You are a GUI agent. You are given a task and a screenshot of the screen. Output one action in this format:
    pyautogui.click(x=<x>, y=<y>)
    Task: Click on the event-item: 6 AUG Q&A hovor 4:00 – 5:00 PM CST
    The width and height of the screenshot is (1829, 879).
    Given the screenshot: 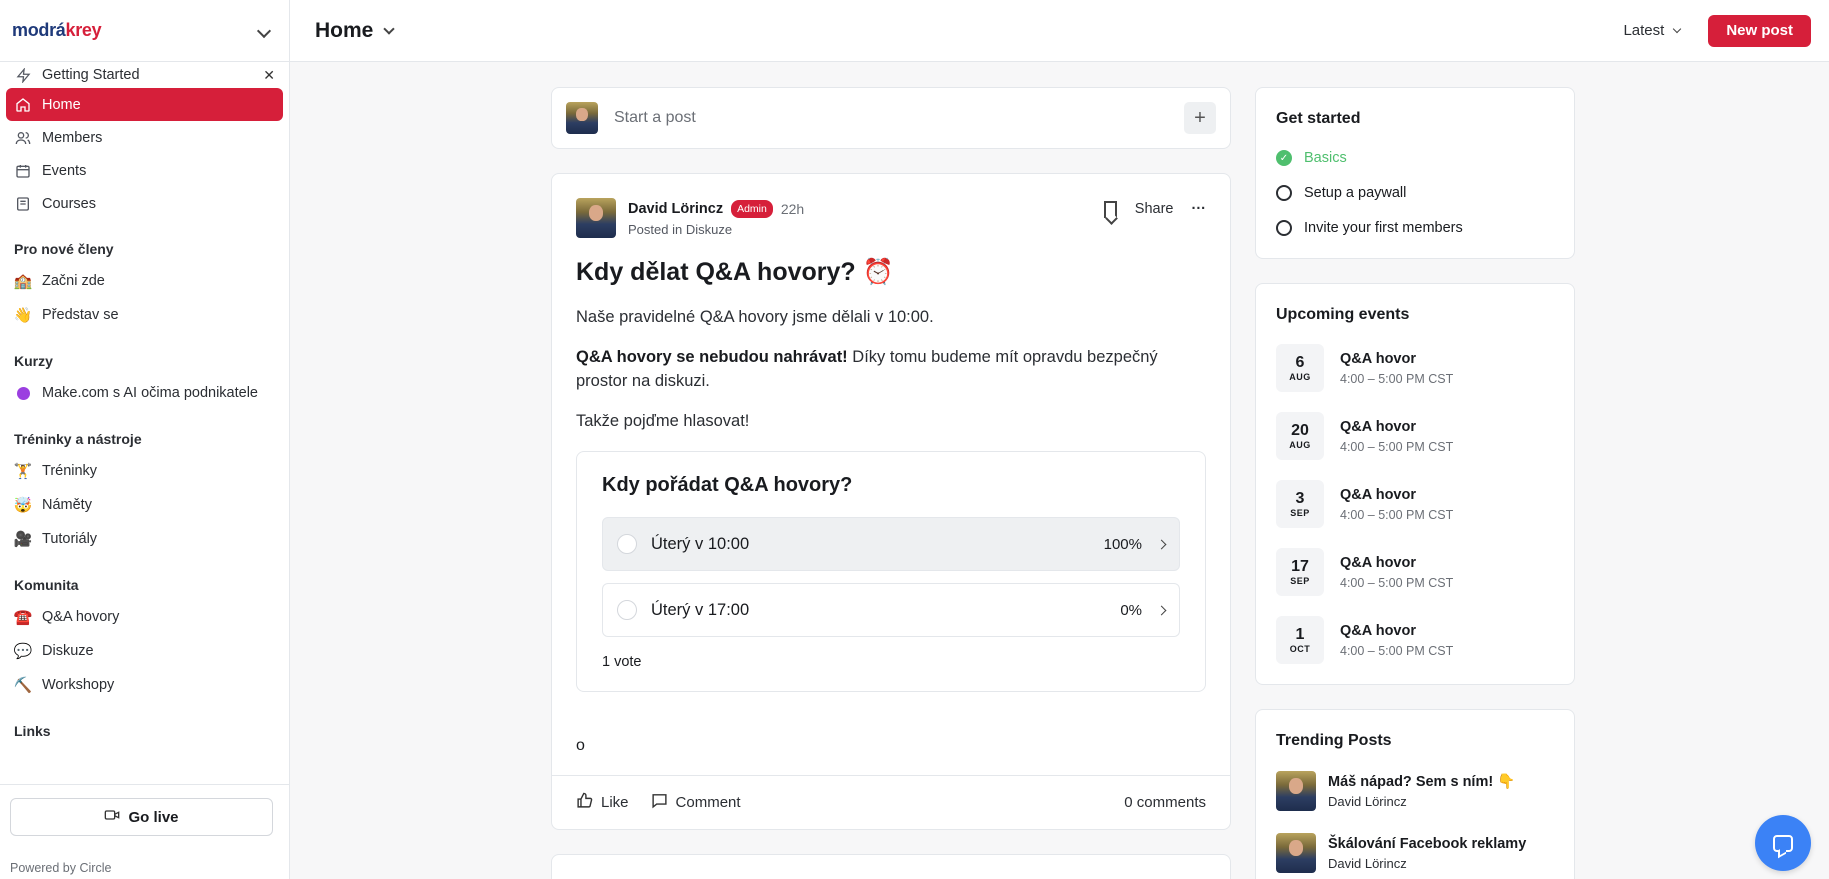 What is the action you would take?
    pyautogui.click(x=1364, y=368)
    